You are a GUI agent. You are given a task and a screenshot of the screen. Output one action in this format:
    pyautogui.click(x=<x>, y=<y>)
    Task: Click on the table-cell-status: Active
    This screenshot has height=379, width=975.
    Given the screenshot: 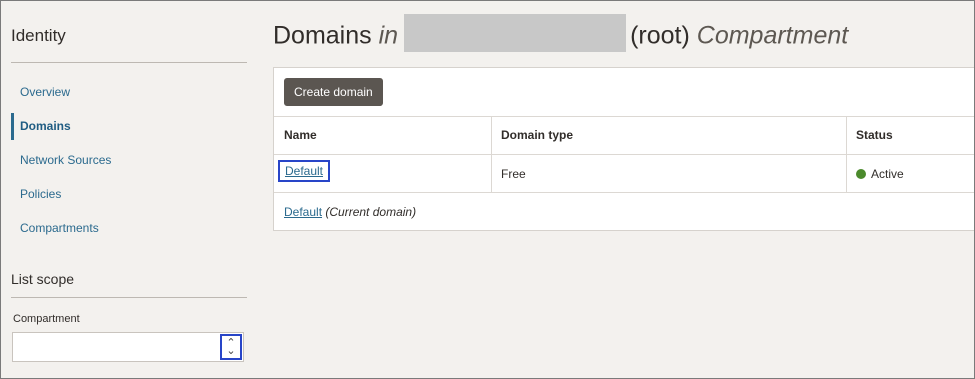 What is the action you would take?
    pyautogui.click(x=880, y=174)
    